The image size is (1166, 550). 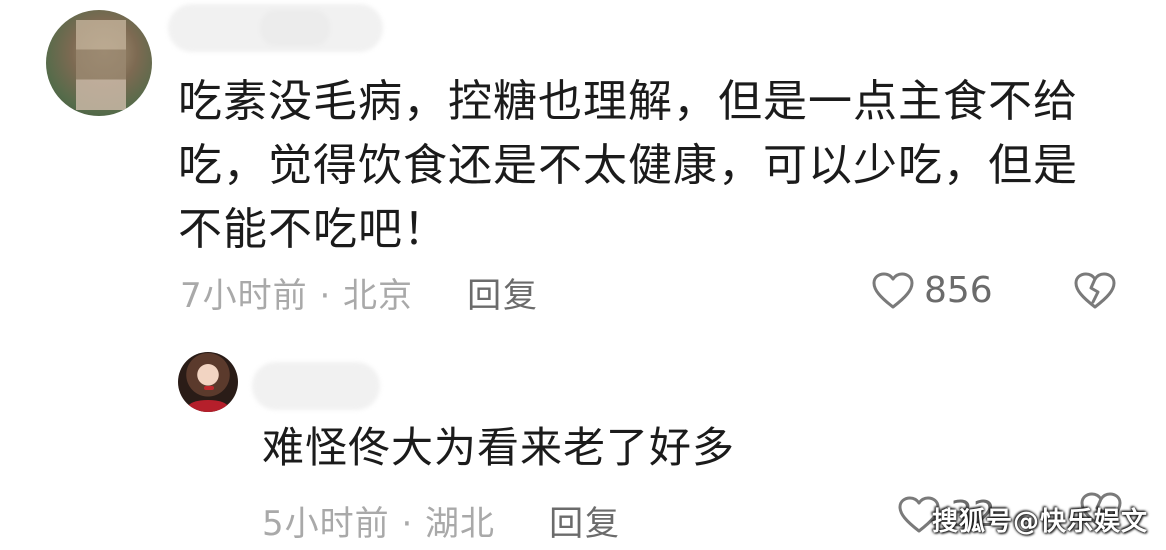 I want to click on comment-reply-button: 回复, so click(x=503, y=292).